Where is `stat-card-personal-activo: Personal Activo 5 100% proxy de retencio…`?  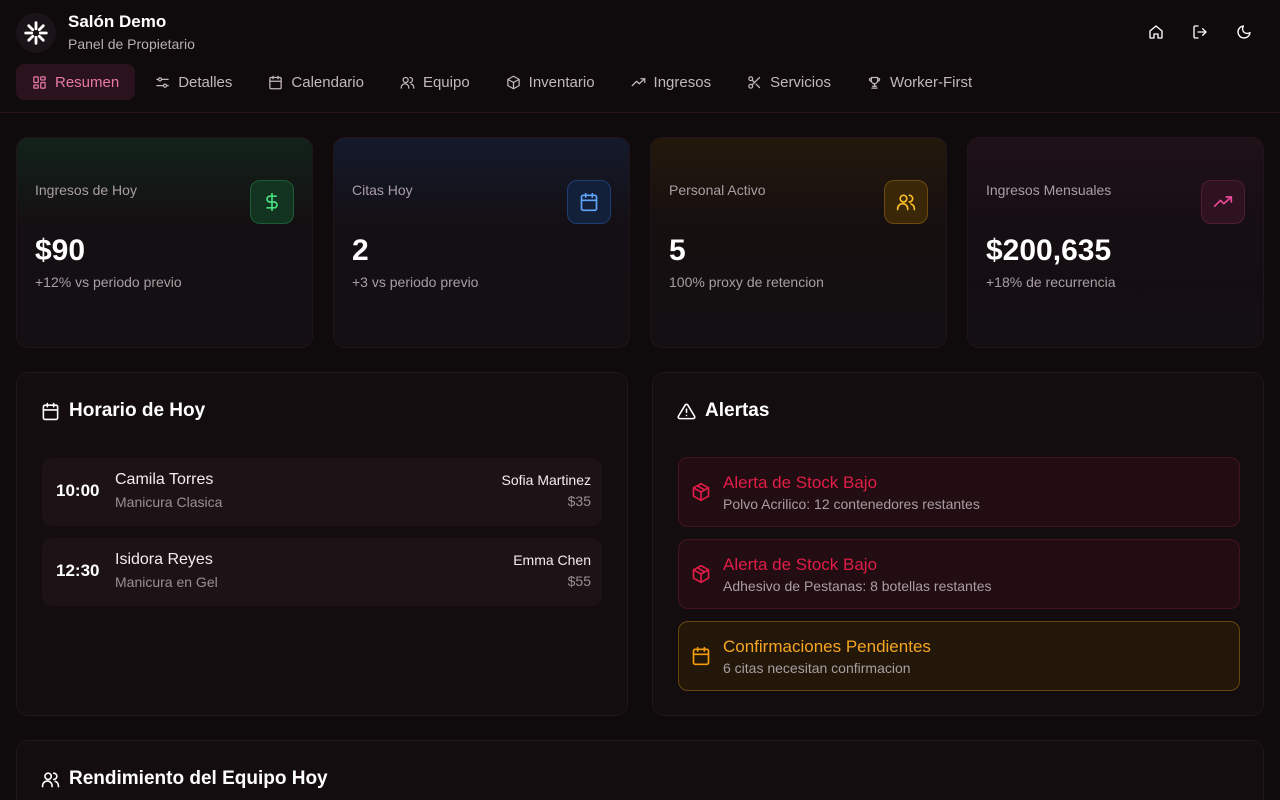
stat-card-personal-activo: Personal Activo 5 100% proxy de retencio… is located at coordinates (798, 242).